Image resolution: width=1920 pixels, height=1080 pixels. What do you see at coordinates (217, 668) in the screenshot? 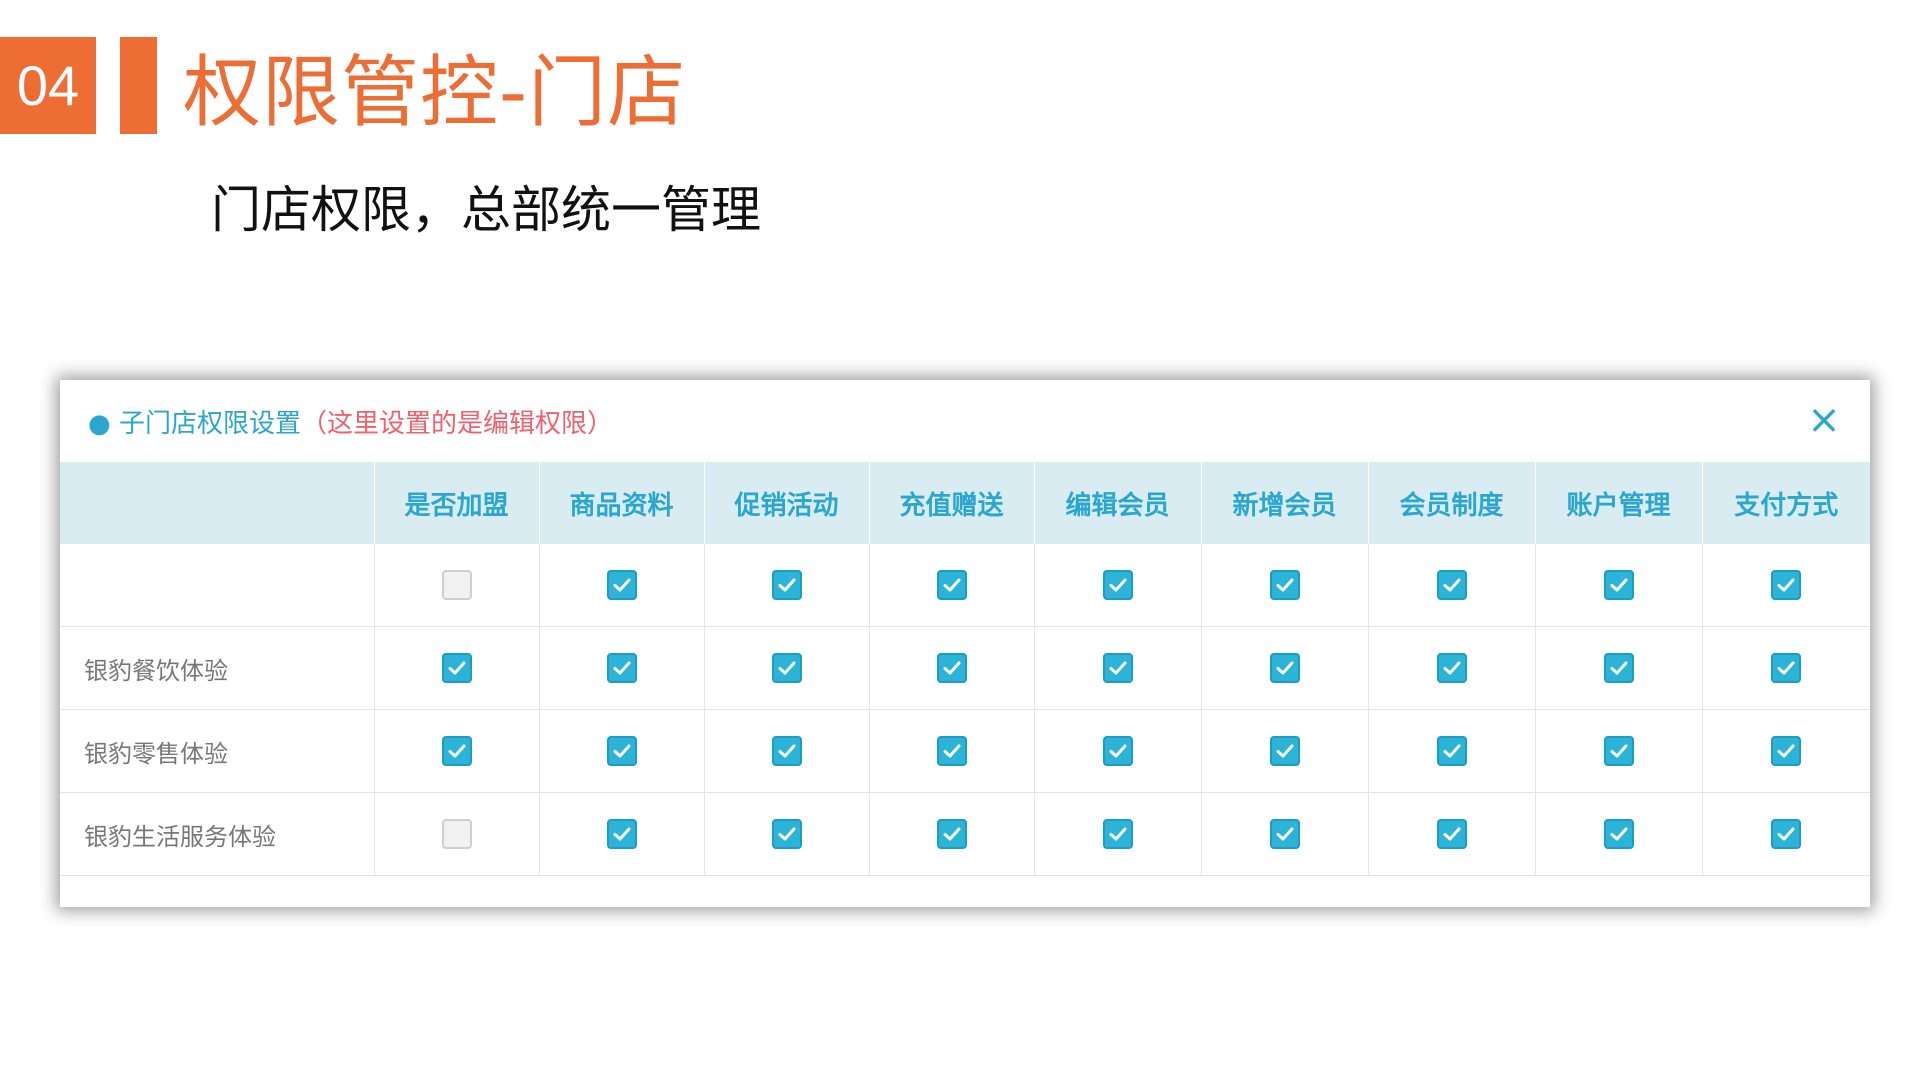
I see `store-name: 银豹餐饮体验` at bounding box center [217, 668].